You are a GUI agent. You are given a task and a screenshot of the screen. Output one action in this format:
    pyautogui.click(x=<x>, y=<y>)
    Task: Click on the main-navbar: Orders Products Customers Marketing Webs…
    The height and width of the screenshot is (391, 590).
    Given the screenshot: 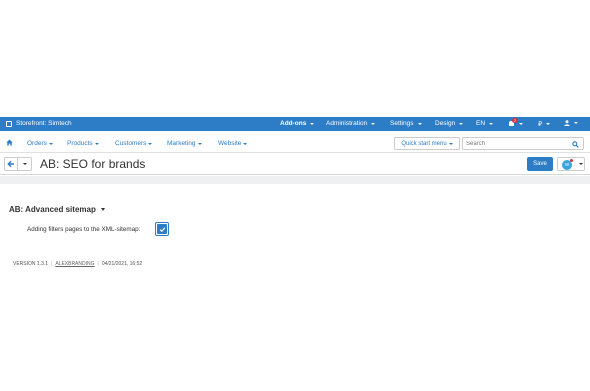 What is the action you would take?
    pyautogui.click(x=295, y=143)
    